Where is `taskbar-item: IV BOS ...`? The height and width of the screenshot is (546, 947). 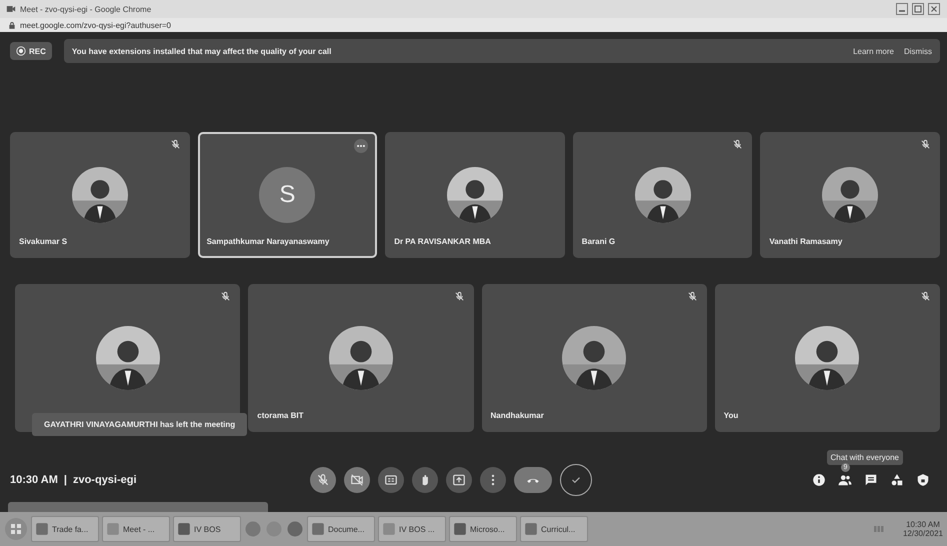
taskbar-item: IV BOS ... is located at coordinates (412, 529).